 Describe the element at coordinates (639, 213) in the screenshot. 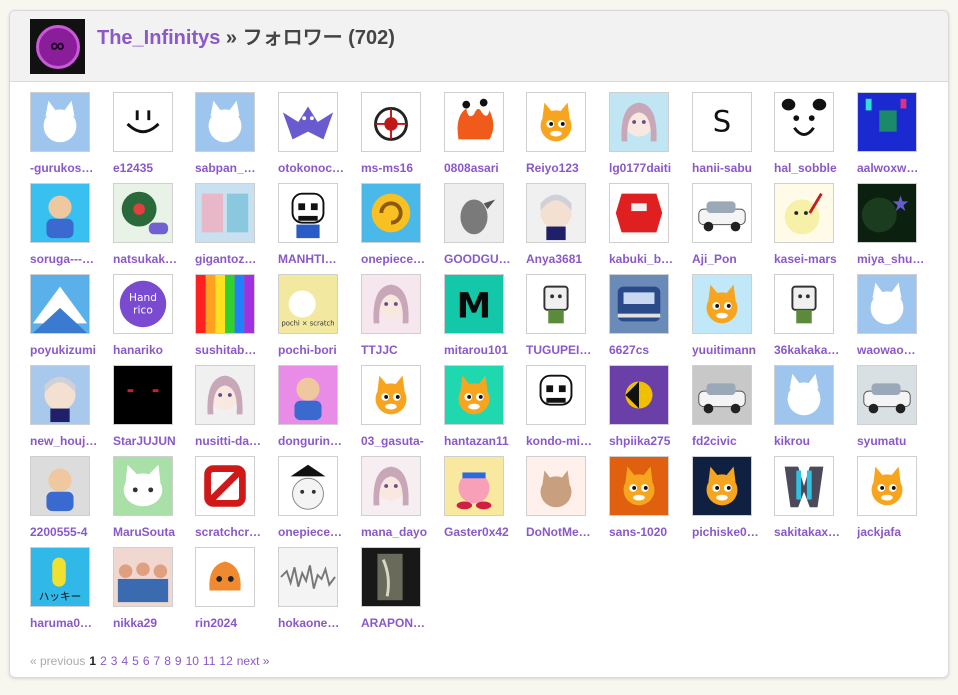

I see `red-mask-avatar` at that location.